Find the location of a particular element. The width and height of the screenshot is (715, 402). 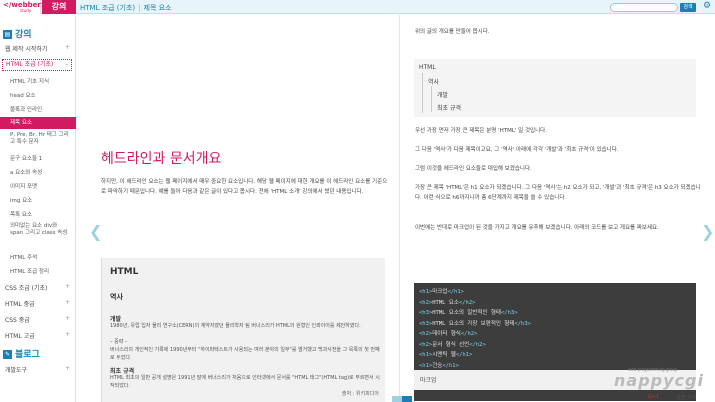

book-icon: ▤ is located at coordinates (7, 34).